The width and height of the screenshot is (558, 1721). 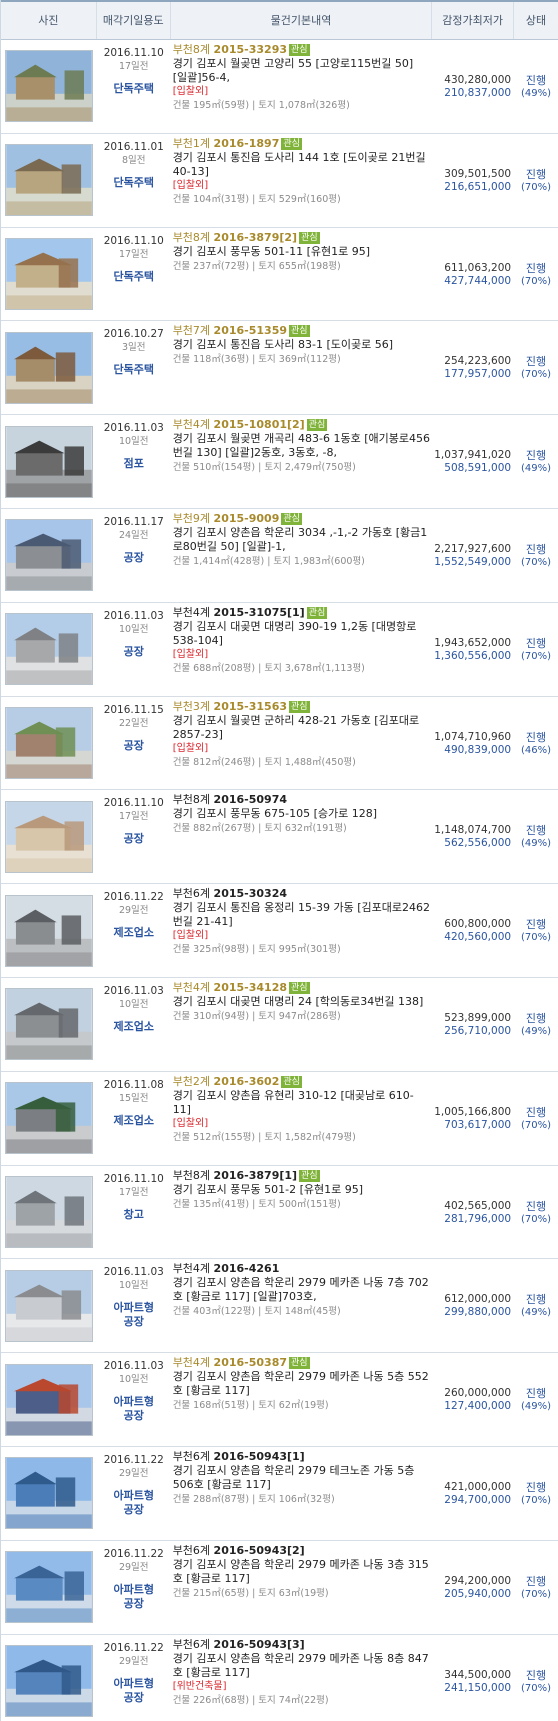 I want to click on status-cell: 진행 (70%), so click(x=536, y=274).